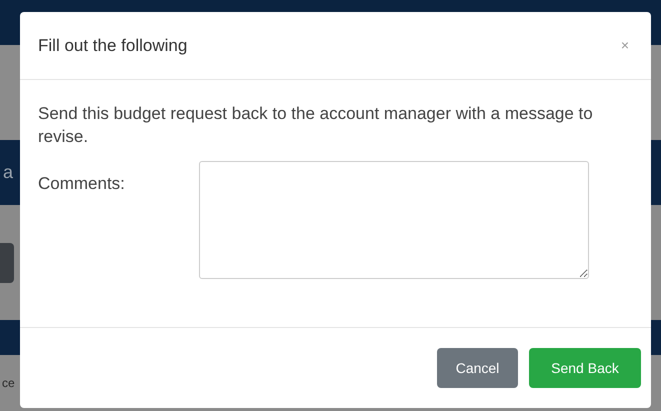 This screenshot has height=411, width=661. Describe the element at coordinates (8, 172) in the screenshot. I see `background-text: a` at that location.